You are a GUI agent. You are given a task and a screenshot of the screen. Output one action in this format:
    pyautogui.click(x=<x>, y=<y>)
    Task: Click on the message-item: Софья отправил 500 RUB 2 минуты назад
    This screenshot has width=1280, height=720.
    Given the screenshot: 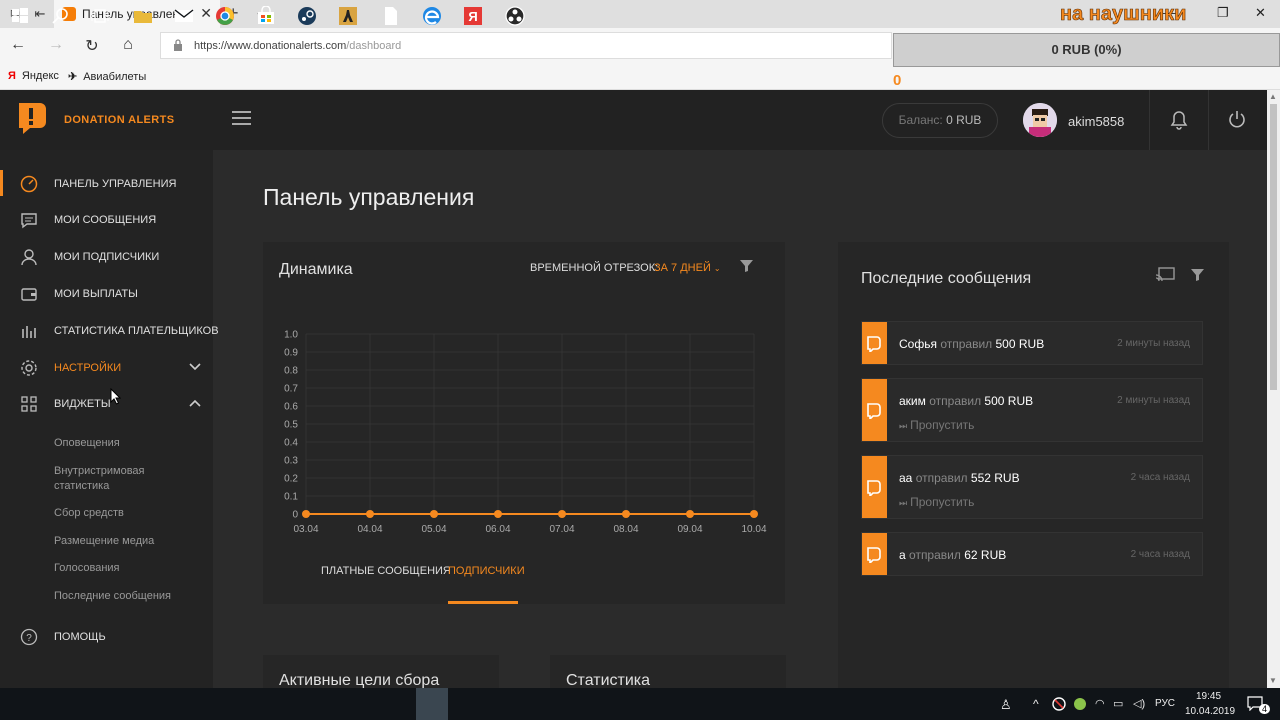 What is the action you would take?
    pyautogui.click(x=1032, y=343)
    